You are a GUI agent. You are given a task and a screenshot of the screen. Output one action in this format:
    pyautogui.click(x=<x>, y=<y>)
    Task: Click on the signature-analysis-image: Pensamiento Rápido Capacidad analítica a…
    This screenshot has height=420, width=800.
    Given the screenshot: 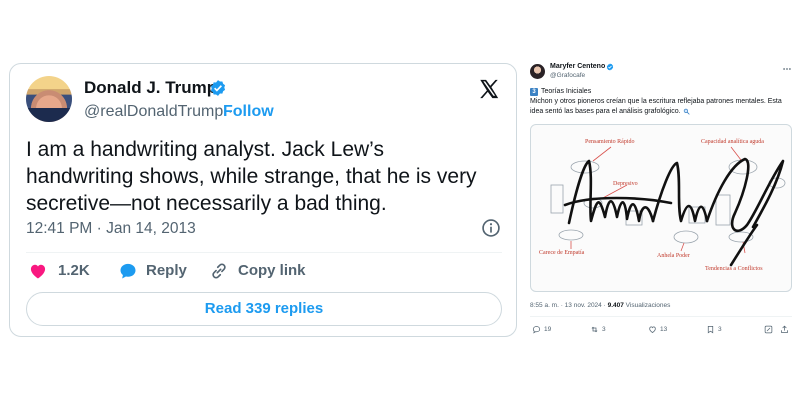 What is the action you would take?
    pyautogui.click(x=661, y=208)
    